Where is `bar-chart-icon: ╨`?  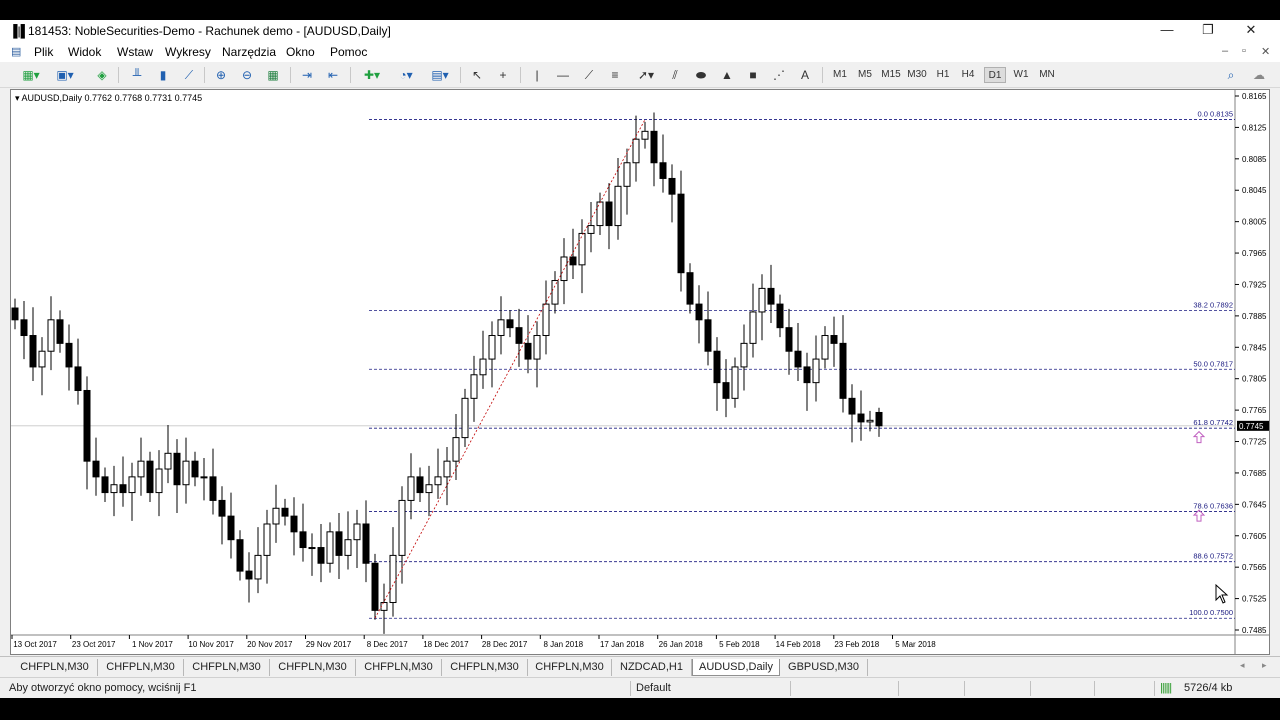 bar-chart-icon: ╨ is located at coordinates (137, 75).